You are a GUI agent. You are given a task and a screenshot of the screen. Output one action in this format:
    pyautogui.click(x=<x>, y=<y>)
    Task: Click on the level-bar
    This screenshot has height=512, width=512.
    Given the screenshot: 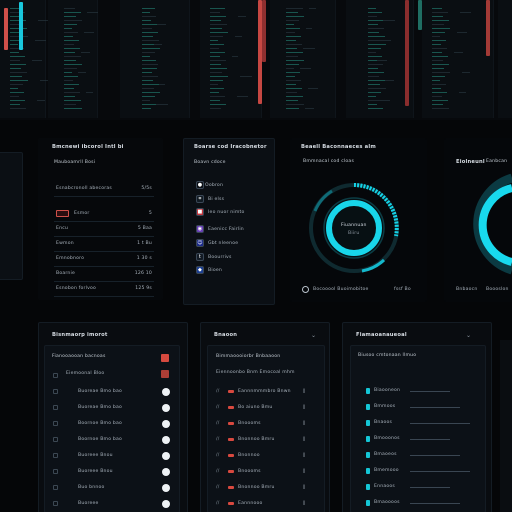 What is the action you would take?
    pyautogui.click(x=420, y=15)
    